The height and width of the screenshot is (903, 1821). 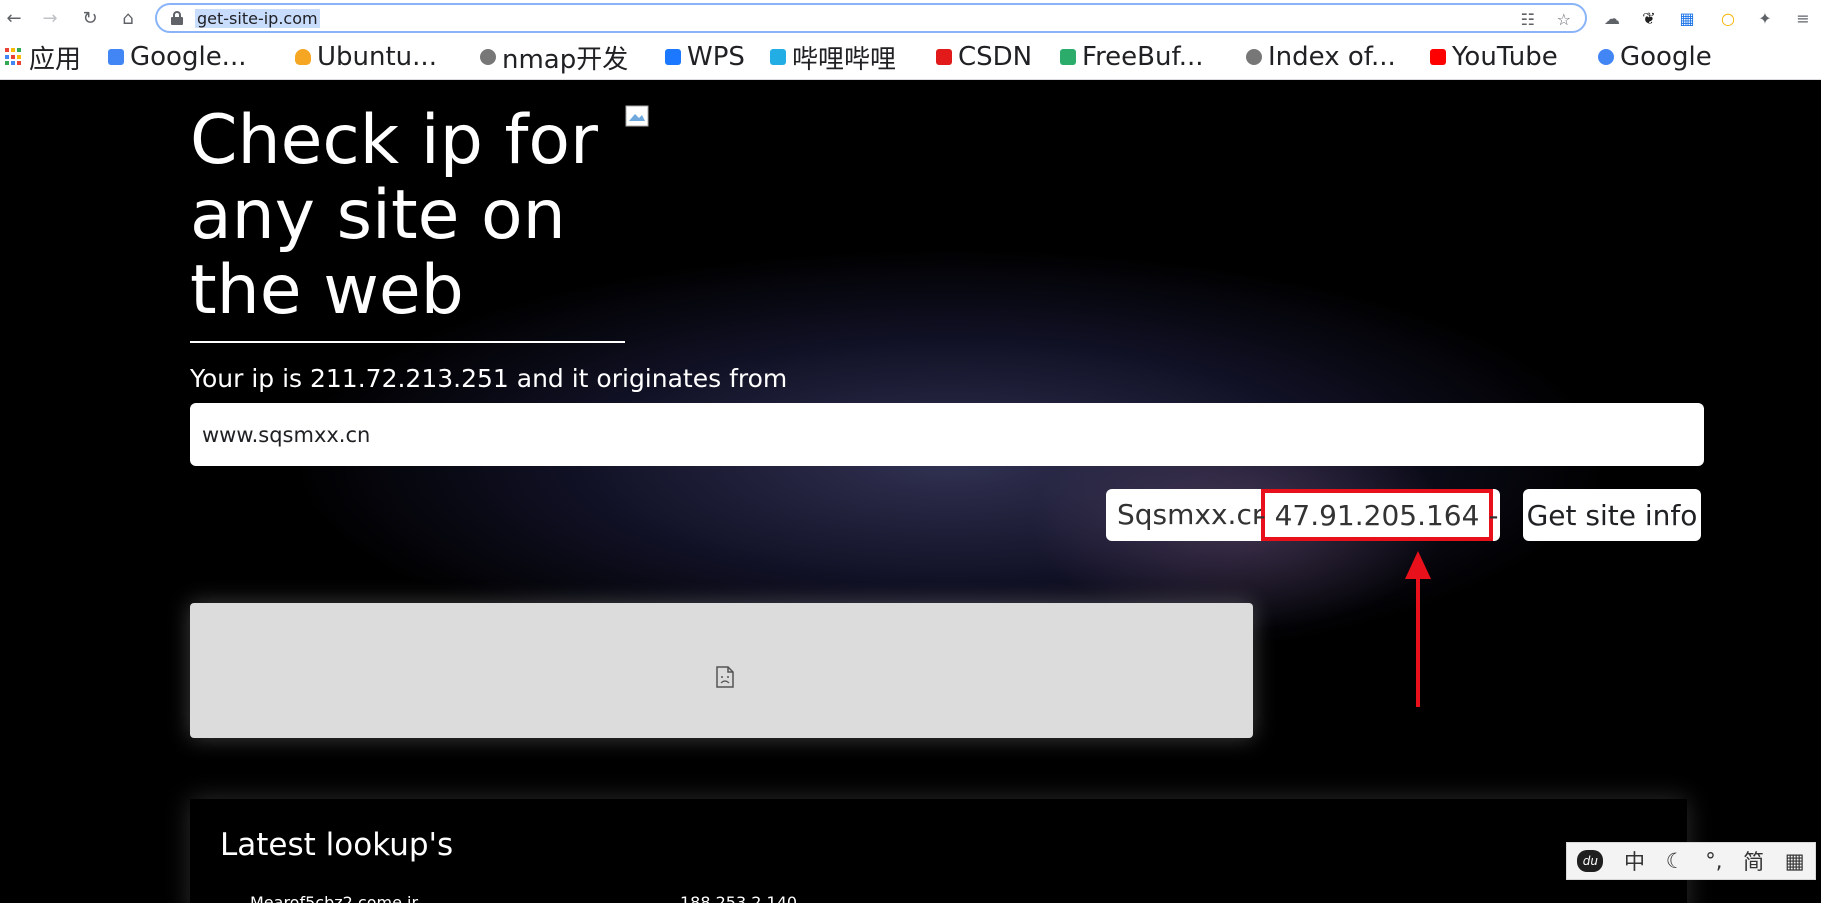 I want to click on lock-icon, so click(x=177, y=18).